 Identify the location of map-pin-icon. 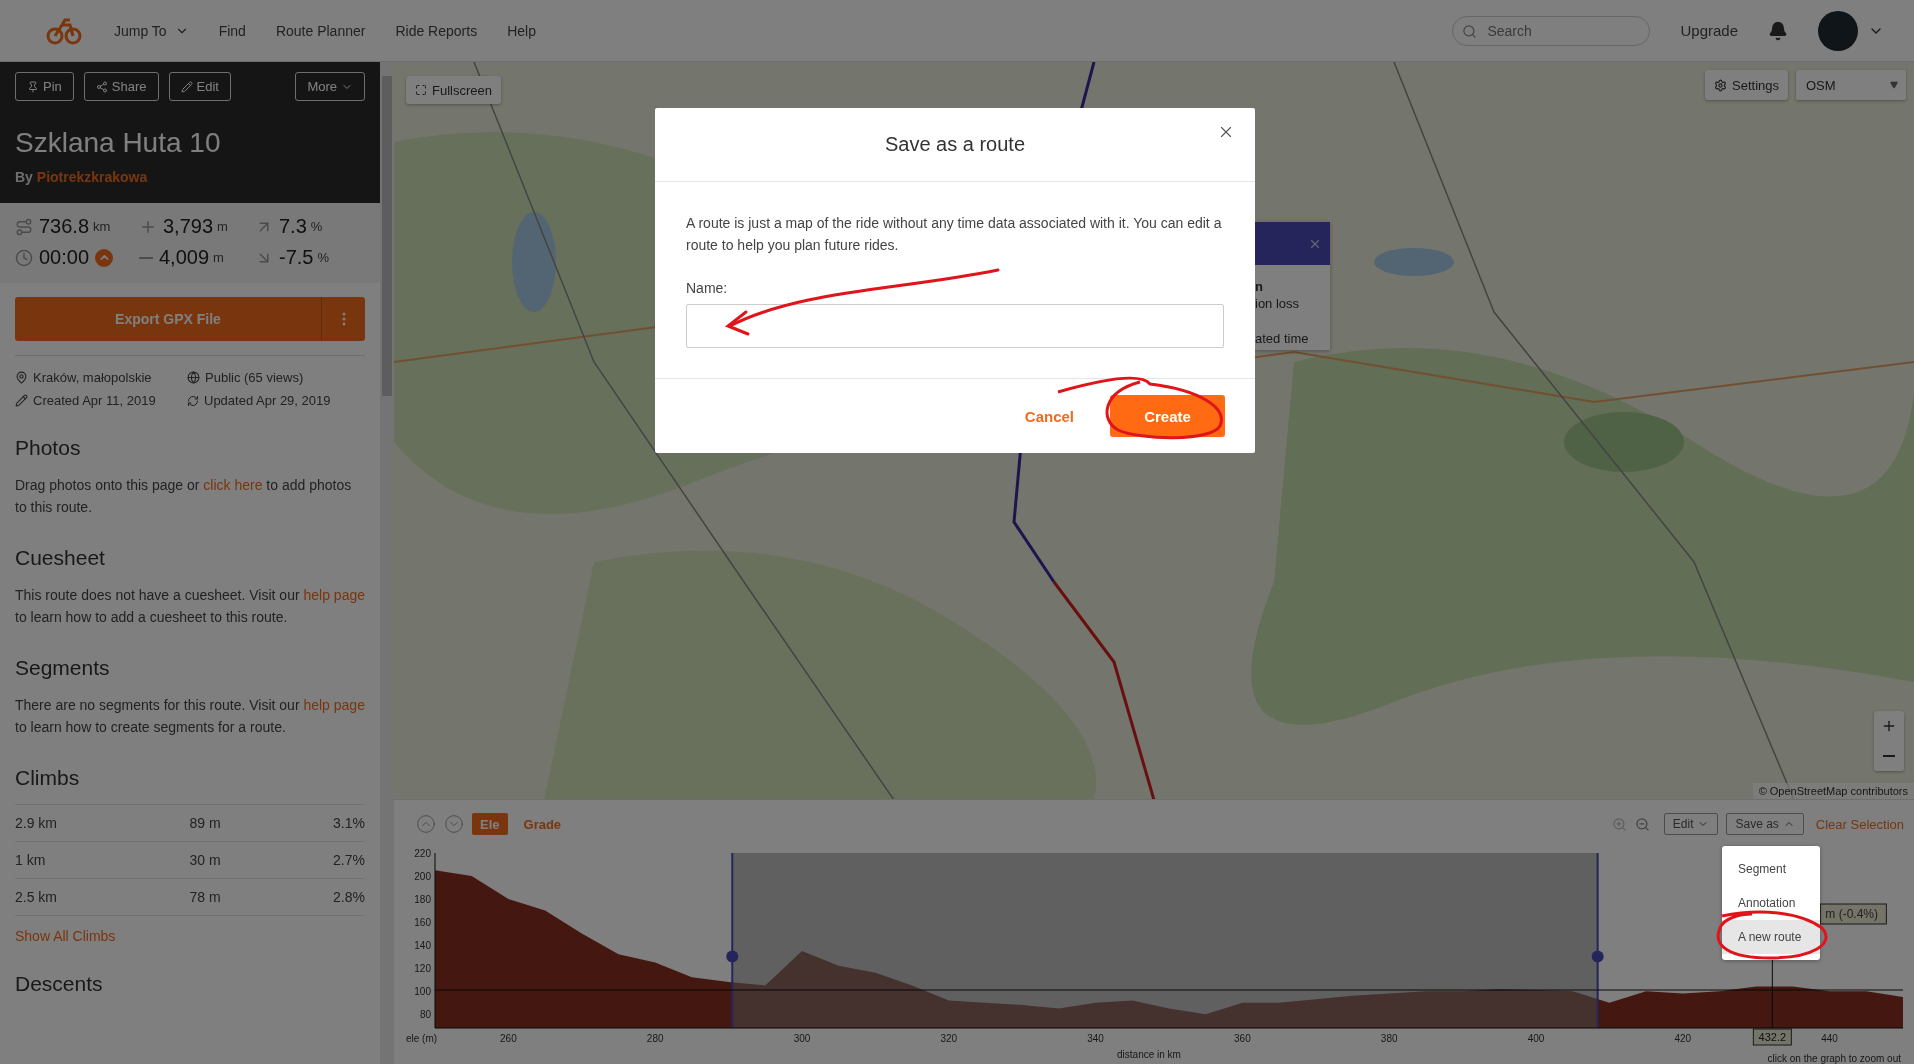
(21, 377).